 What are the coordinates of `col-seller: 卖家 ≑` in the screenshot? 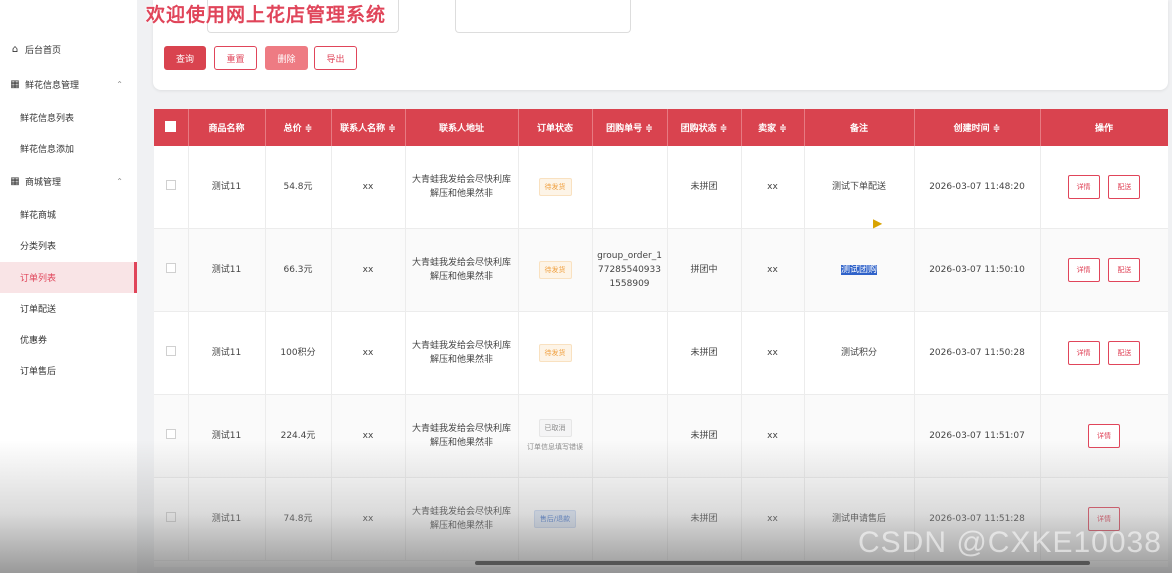 It's located at (773, 127).